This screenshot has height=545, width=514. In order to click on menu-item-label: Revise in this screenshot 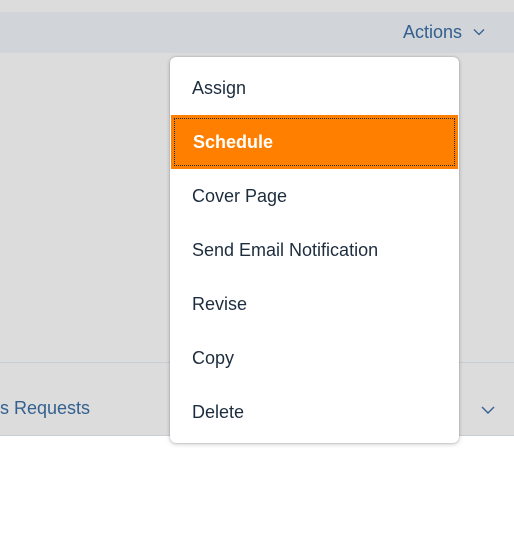, I will do `click(220, 303)`.